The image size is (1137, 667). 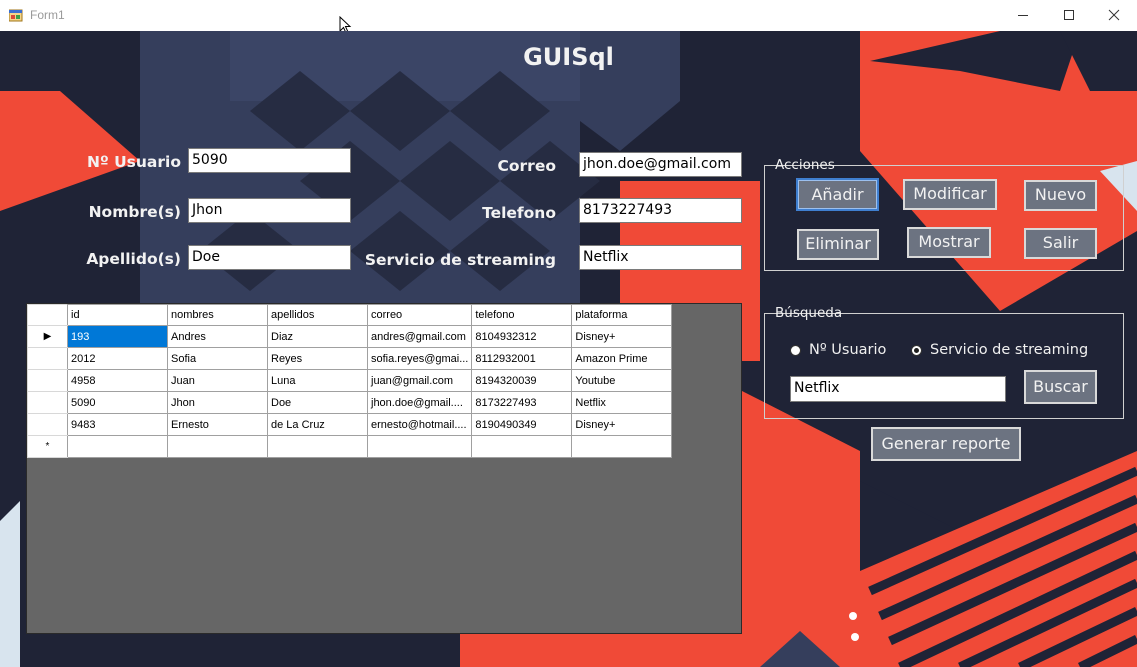 What do you see at coordinates (269, 210) in the screenshot?
I see `nombre-field: Jhon` at bounding box center [269, 210].